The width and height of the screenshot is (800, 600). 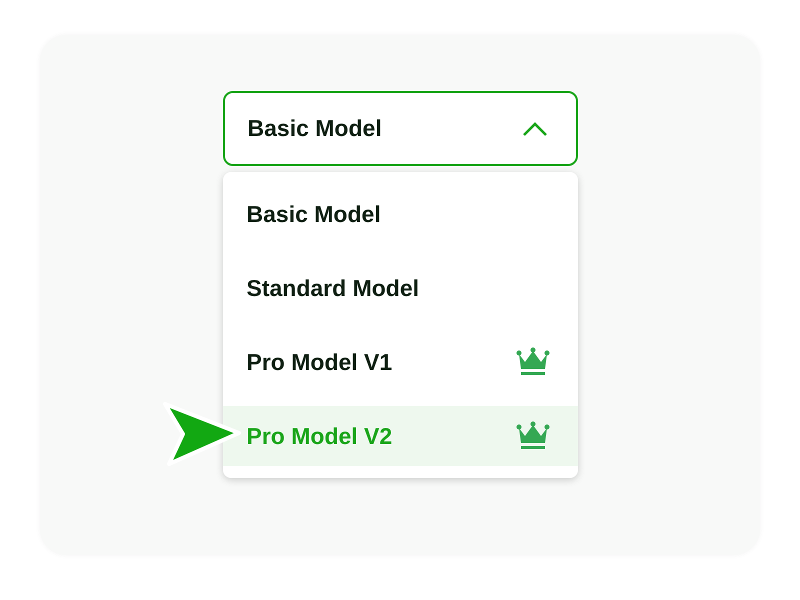 I want to click on model-select: Basic Model, so click(x=400, y=128).